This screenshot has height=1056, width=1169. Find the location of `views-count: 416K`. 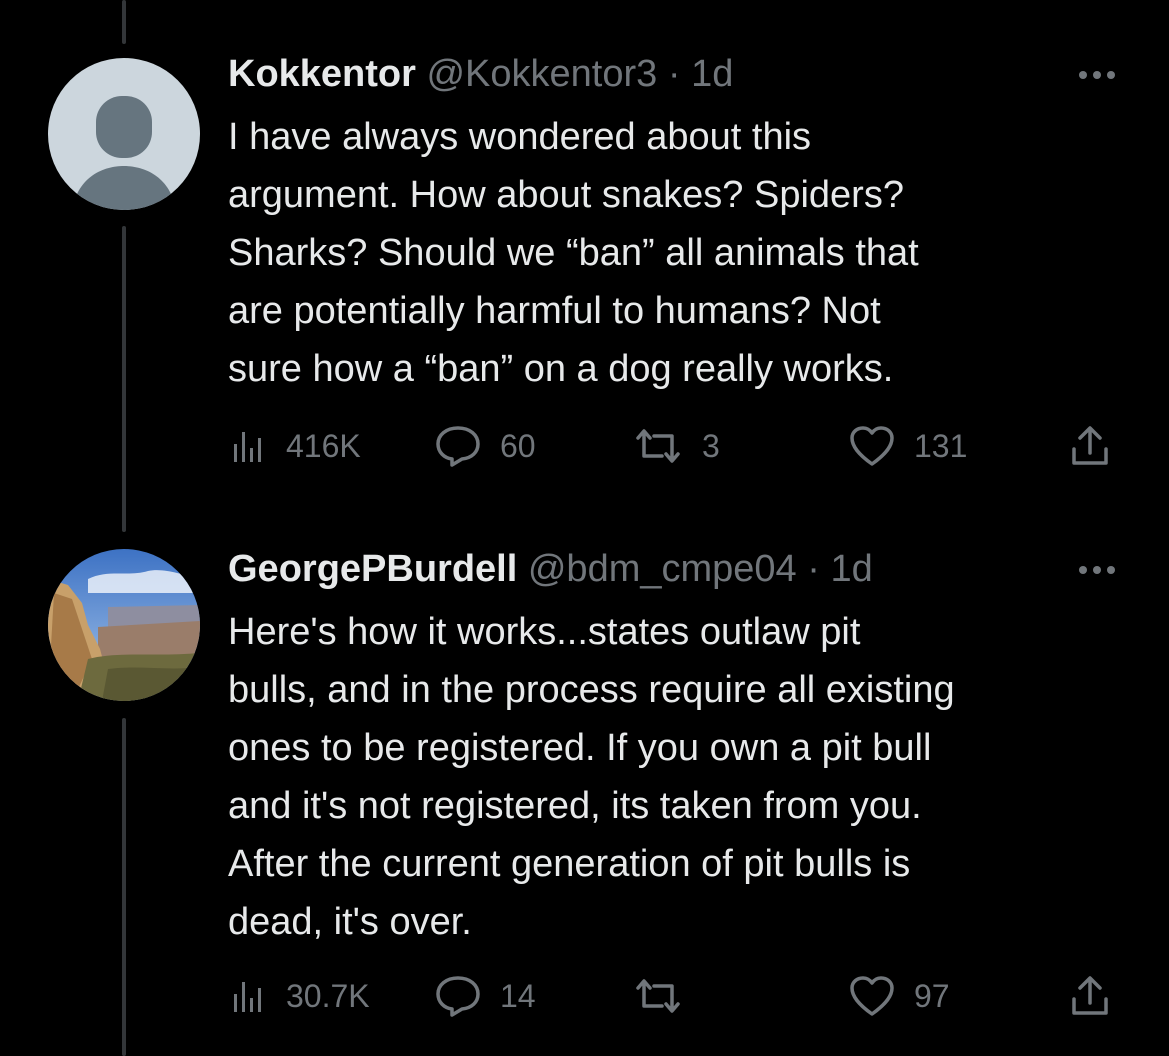

views-count: 416K is located at coordinates (323, 445).